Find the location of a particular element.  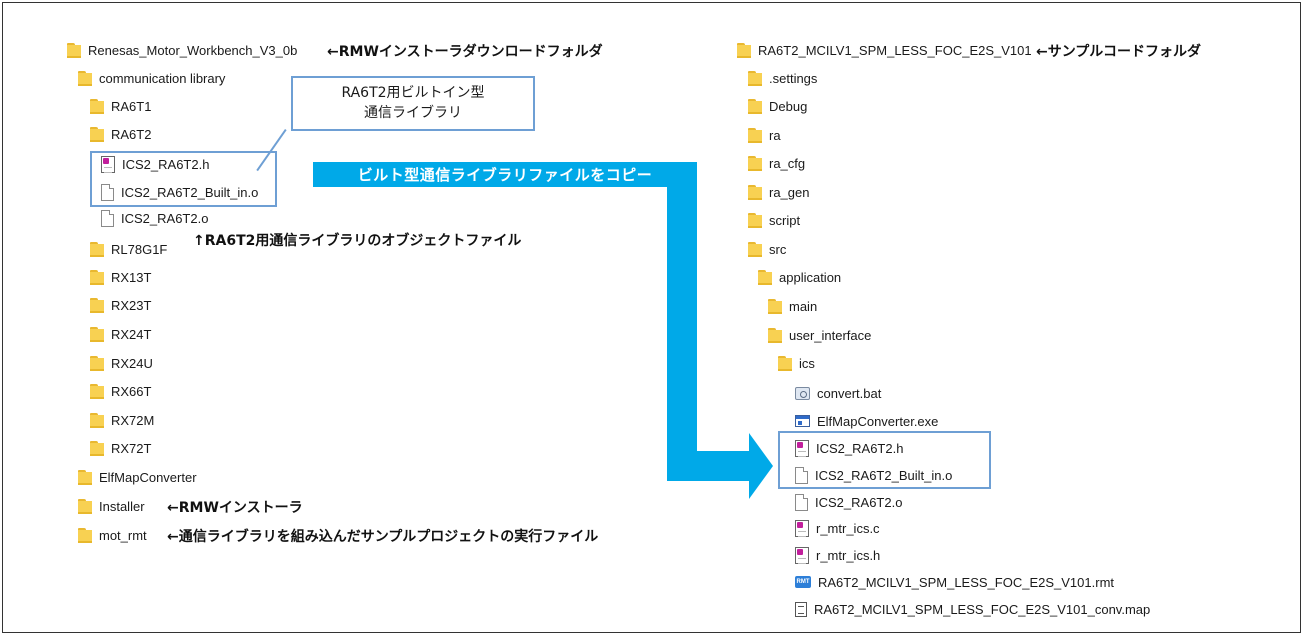

file-ics2-ra6t2-builtin-o-left: ICS2_RA6T2_Built_in.o is located at coordinates (179, 192).